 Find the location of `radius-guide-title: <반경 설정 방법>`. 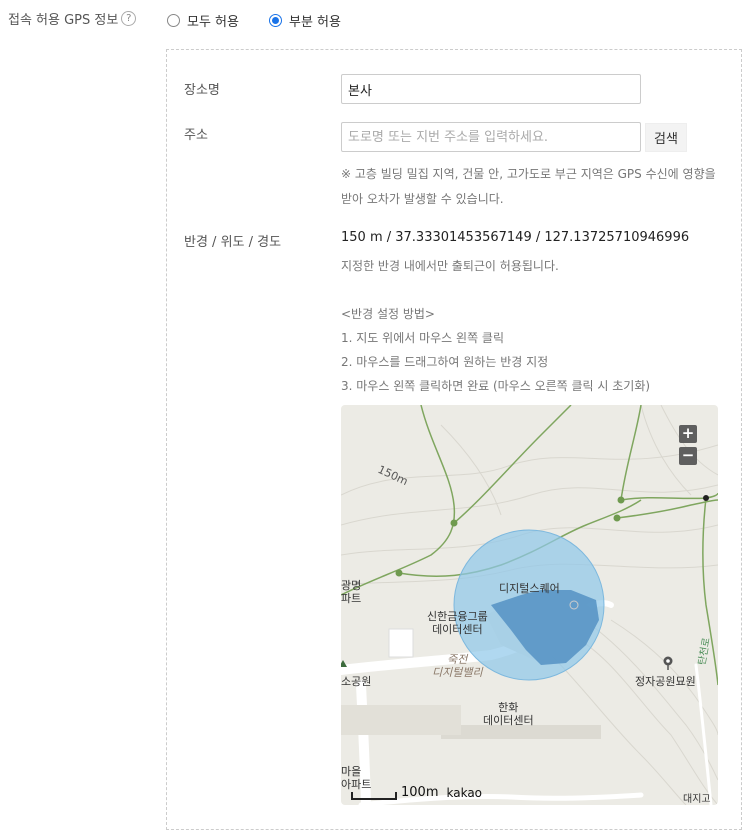

radius-guide-title: <반경 설정 방법> is located at coordinates (388, 314).